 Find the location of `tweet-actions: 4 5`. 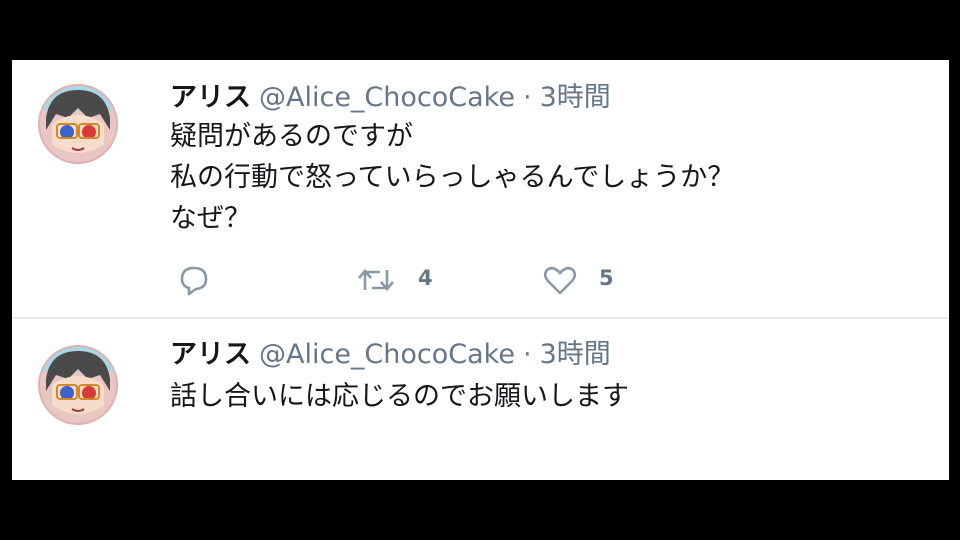

tweet-actions: 4 5 is located at coordinates (480, 280).